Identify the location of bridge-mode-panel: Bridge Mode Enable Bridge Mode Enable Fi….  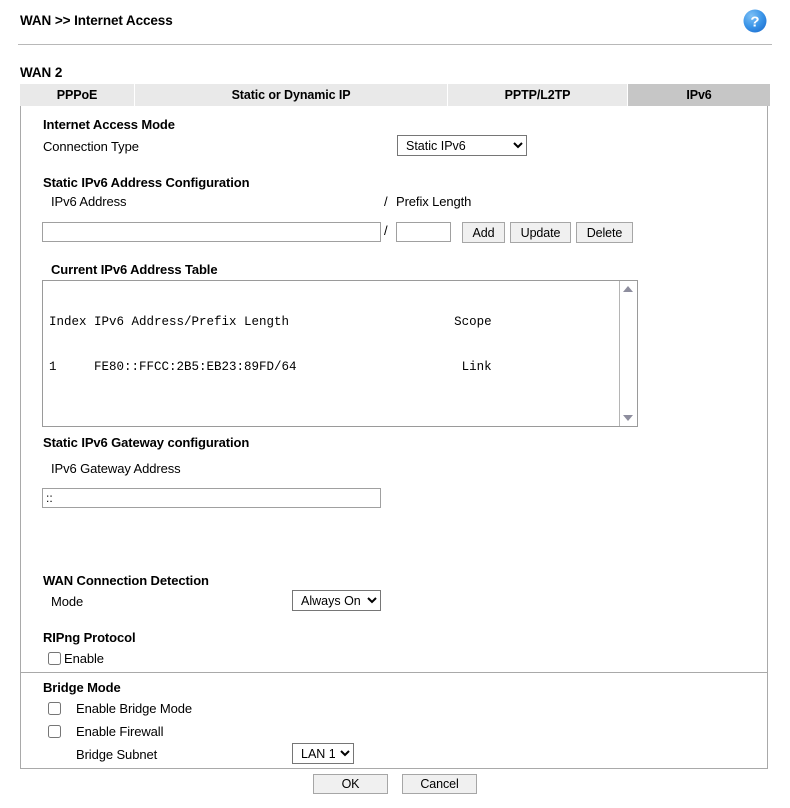
(394, 720).